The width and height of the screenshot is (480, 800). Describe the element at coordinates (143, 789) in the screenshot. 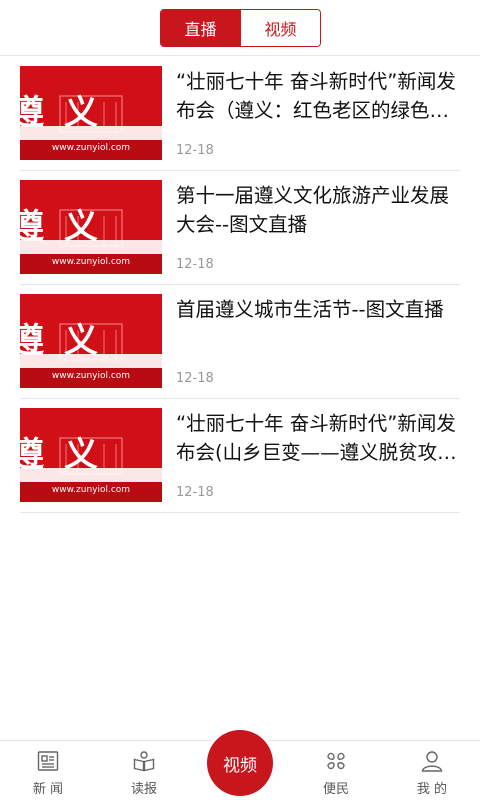

I see `nav-read-label: 读报` at that location.